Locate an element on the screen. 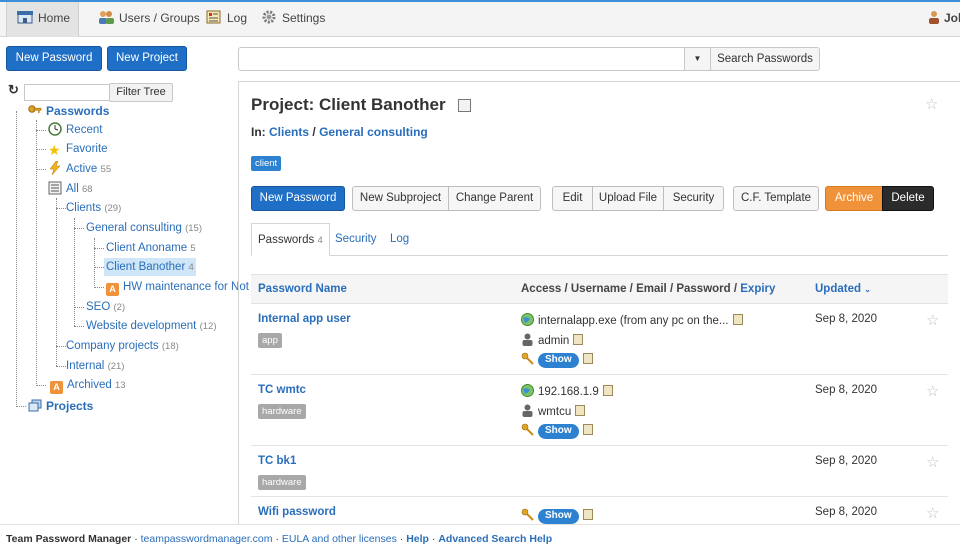 This screenshot has height=552, width=960. tree-label-company-projects: Company projects is located at coordinates (112, 346).